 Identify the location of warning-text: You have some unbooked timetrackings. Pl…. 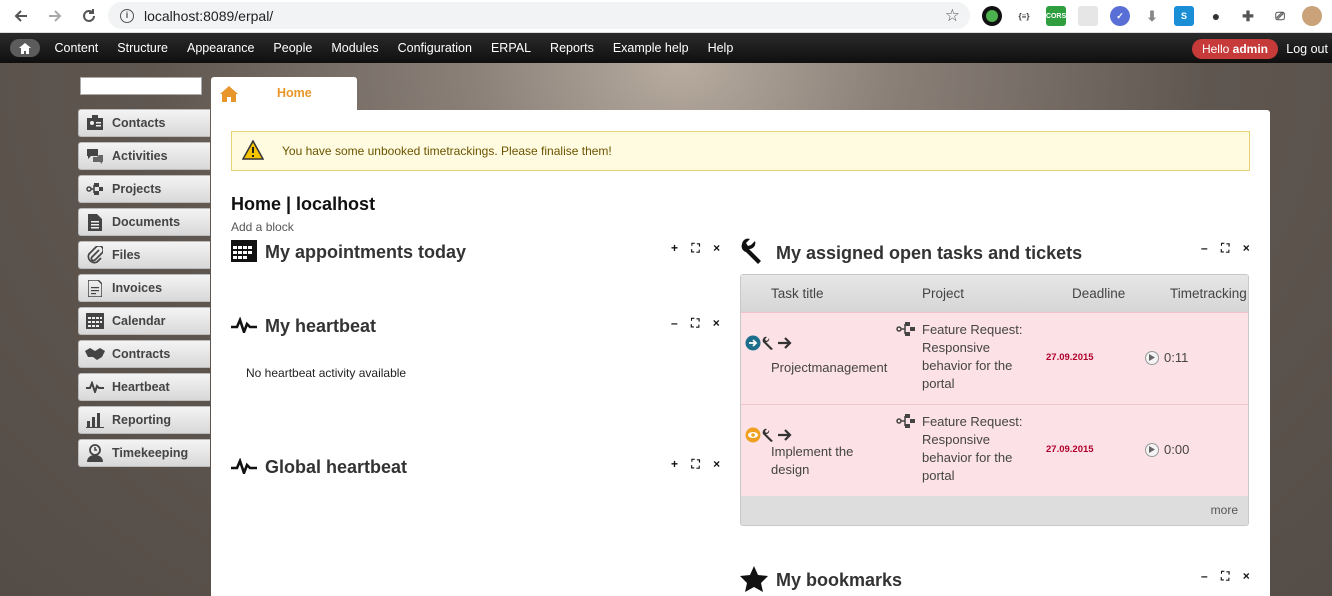
(447, 151).